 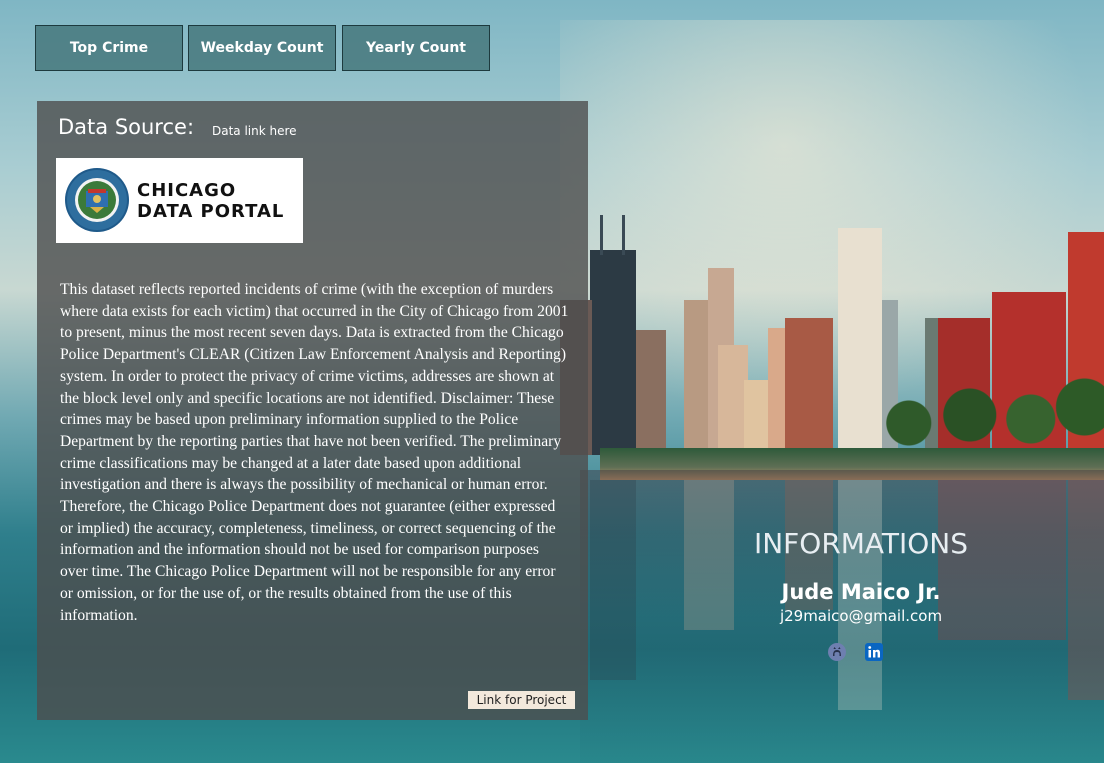 I want to click on informations-heading: INFORMATIONS, so click(x=861, y=543).